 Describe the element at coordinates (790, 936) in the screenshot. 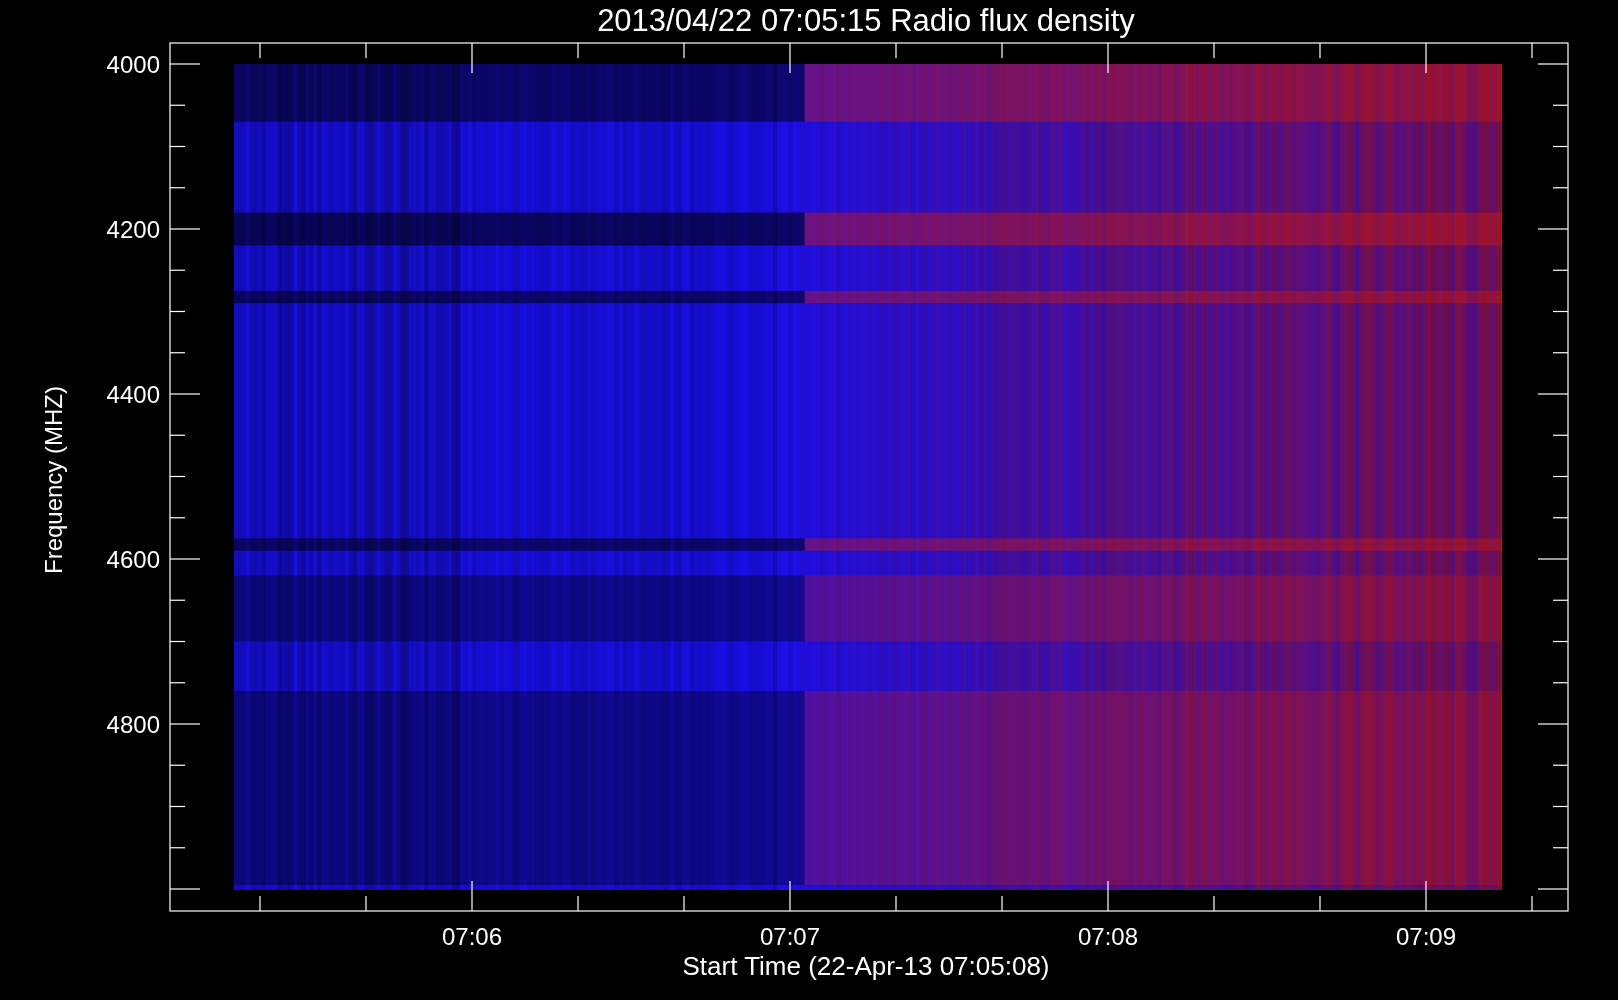

I see `x-tick-label: 07:07` at that location.